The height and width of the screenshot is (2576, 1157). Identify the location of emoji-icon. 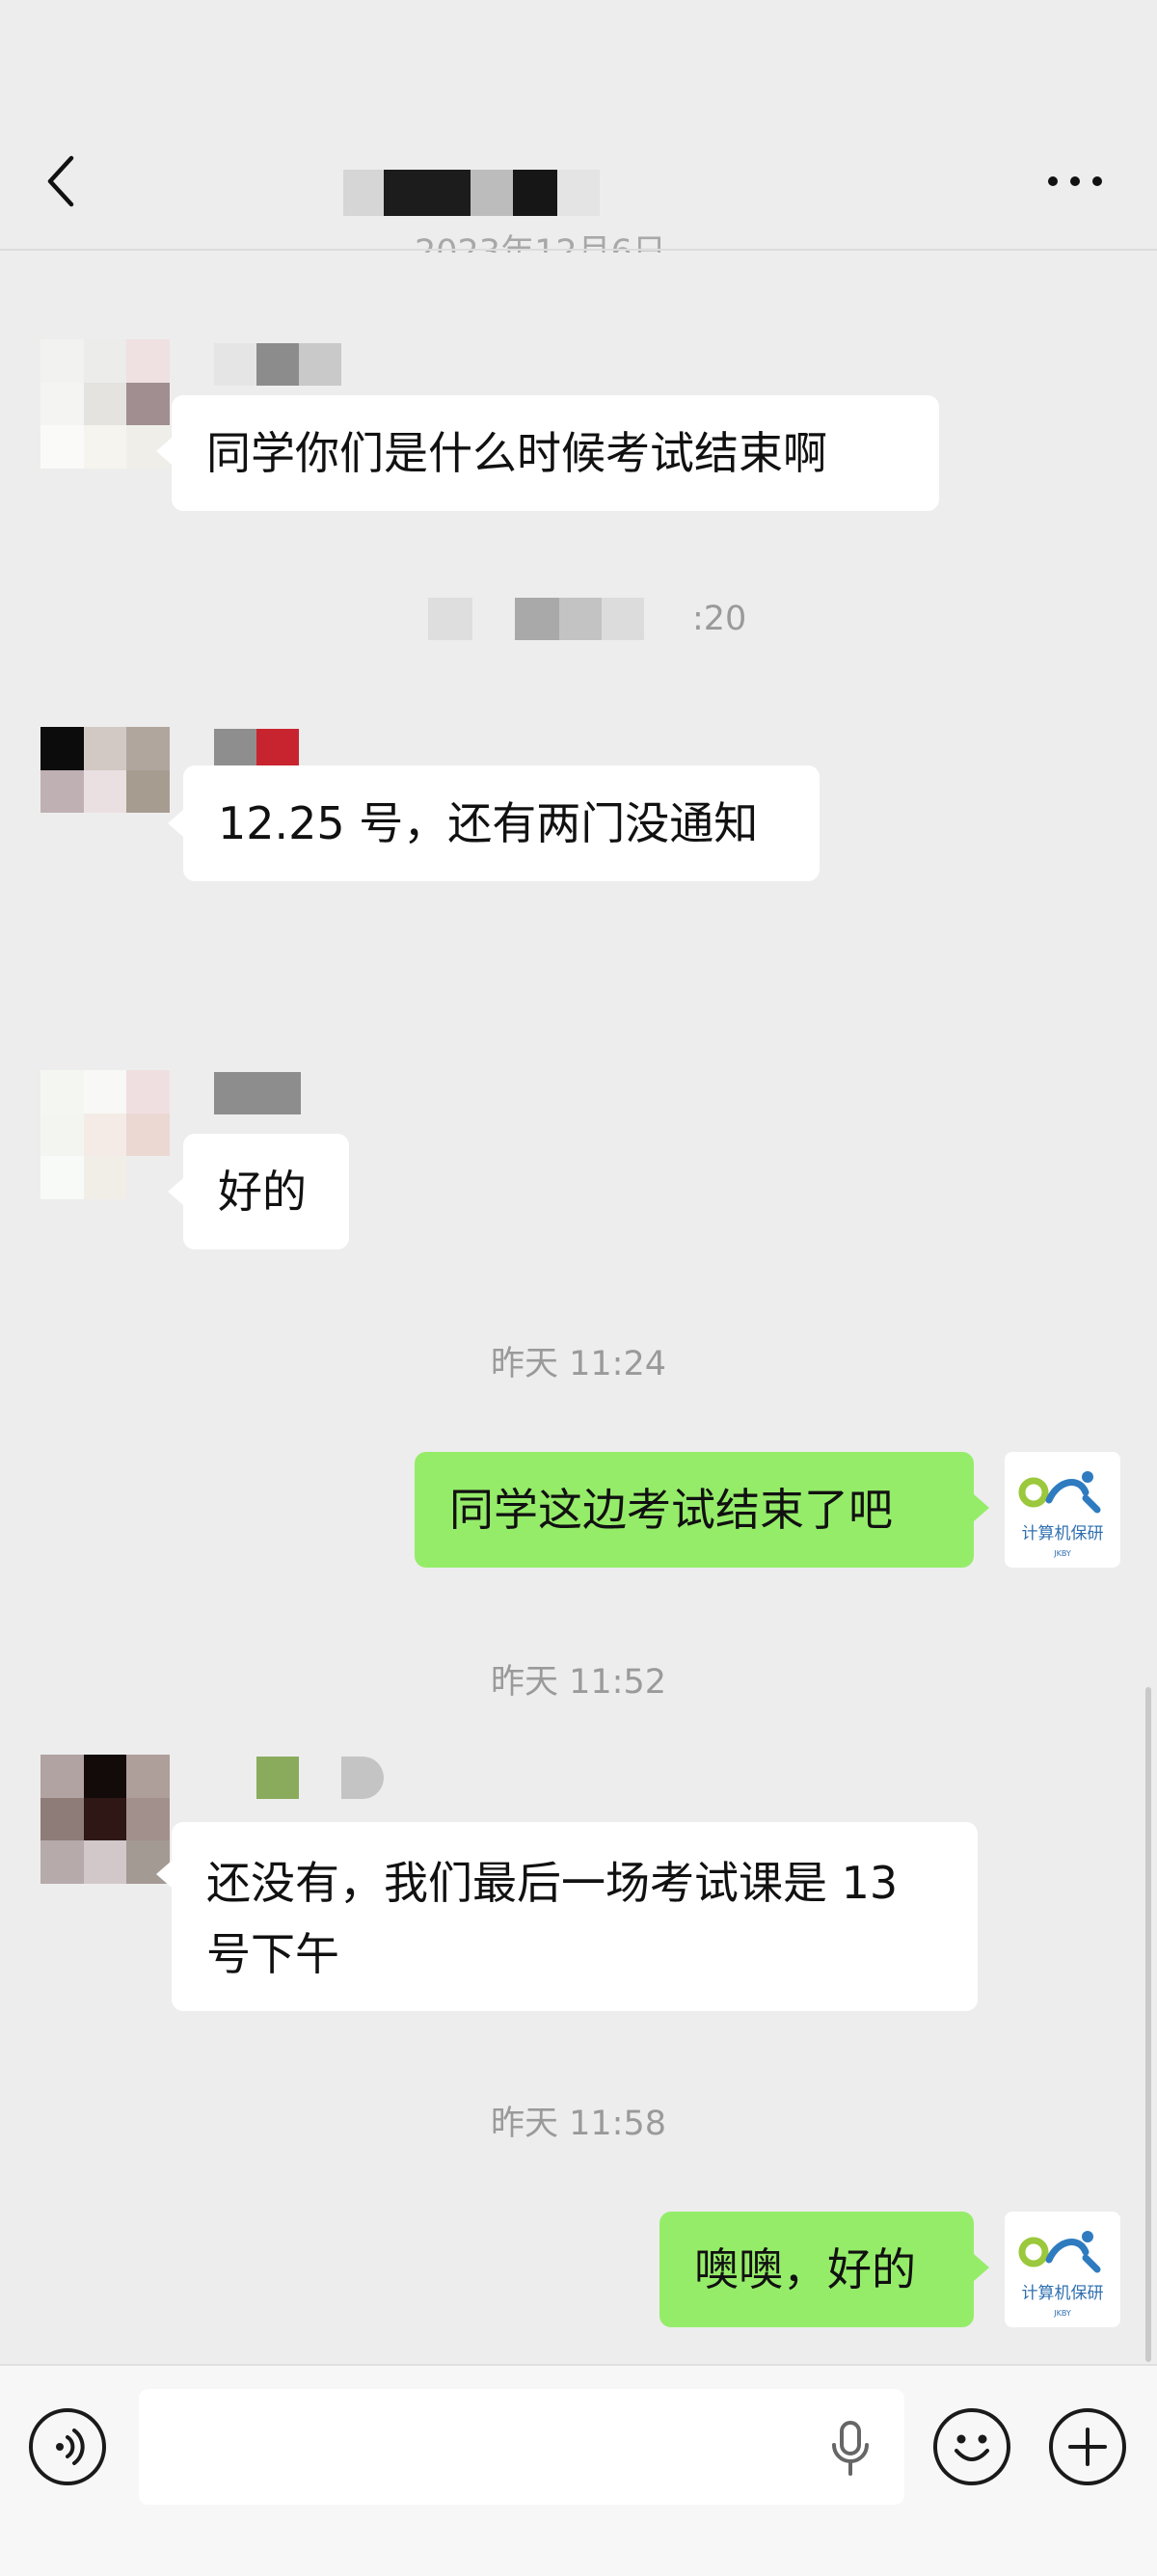
(971, 2447).